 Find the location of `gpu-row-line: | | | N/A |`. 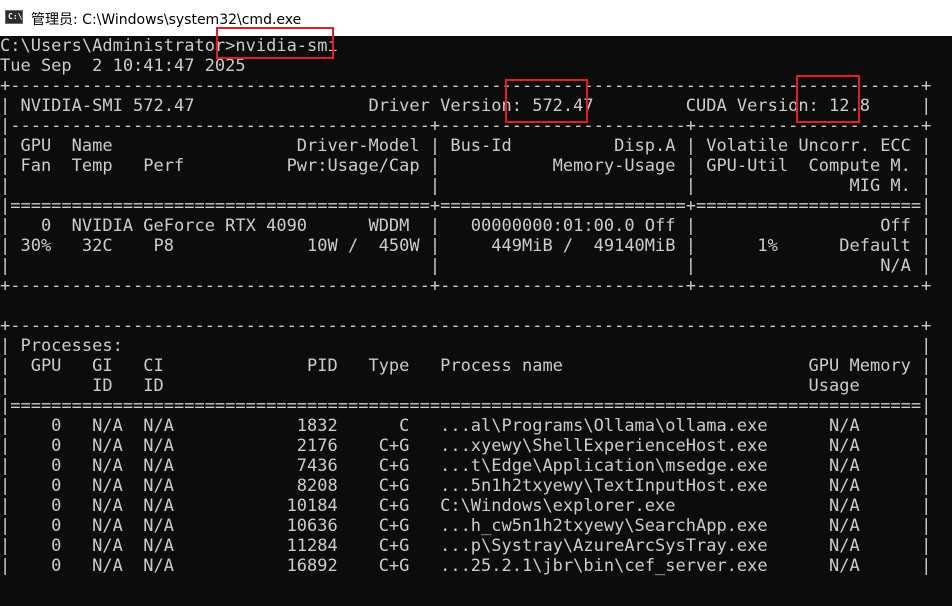

gpu-row-line: | | | N/A | is located at coordinates (466, 266).